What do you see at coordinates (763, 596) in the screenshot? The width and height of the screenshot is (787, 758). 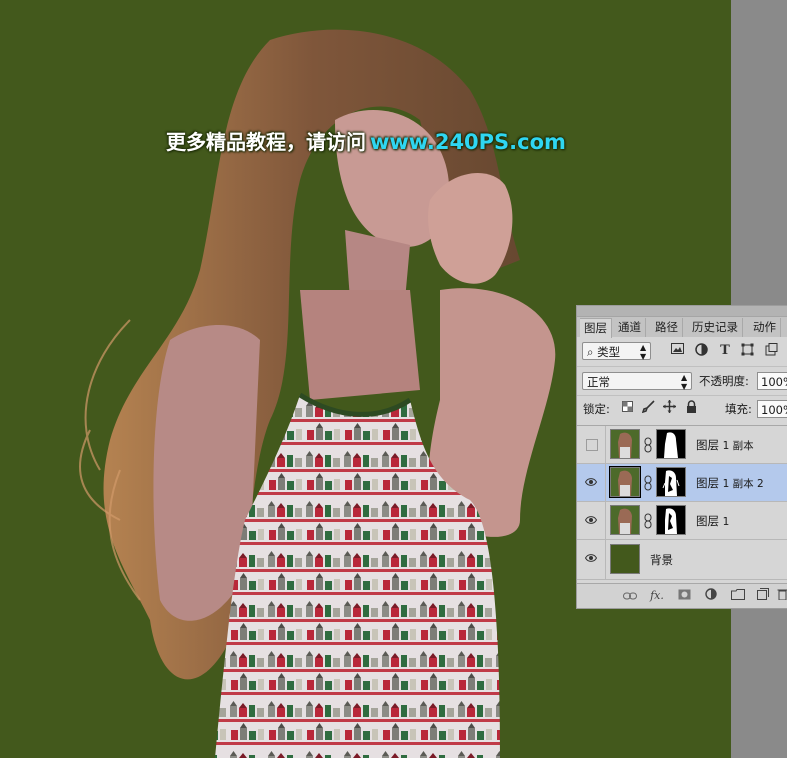 I see `new-layer-icon` at bounding box center [763, 596].